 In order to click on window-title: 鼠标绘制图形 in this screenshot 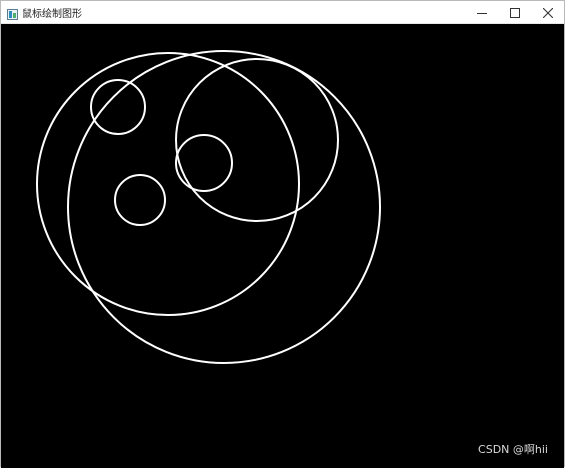, I will do `click(52, 14)`.